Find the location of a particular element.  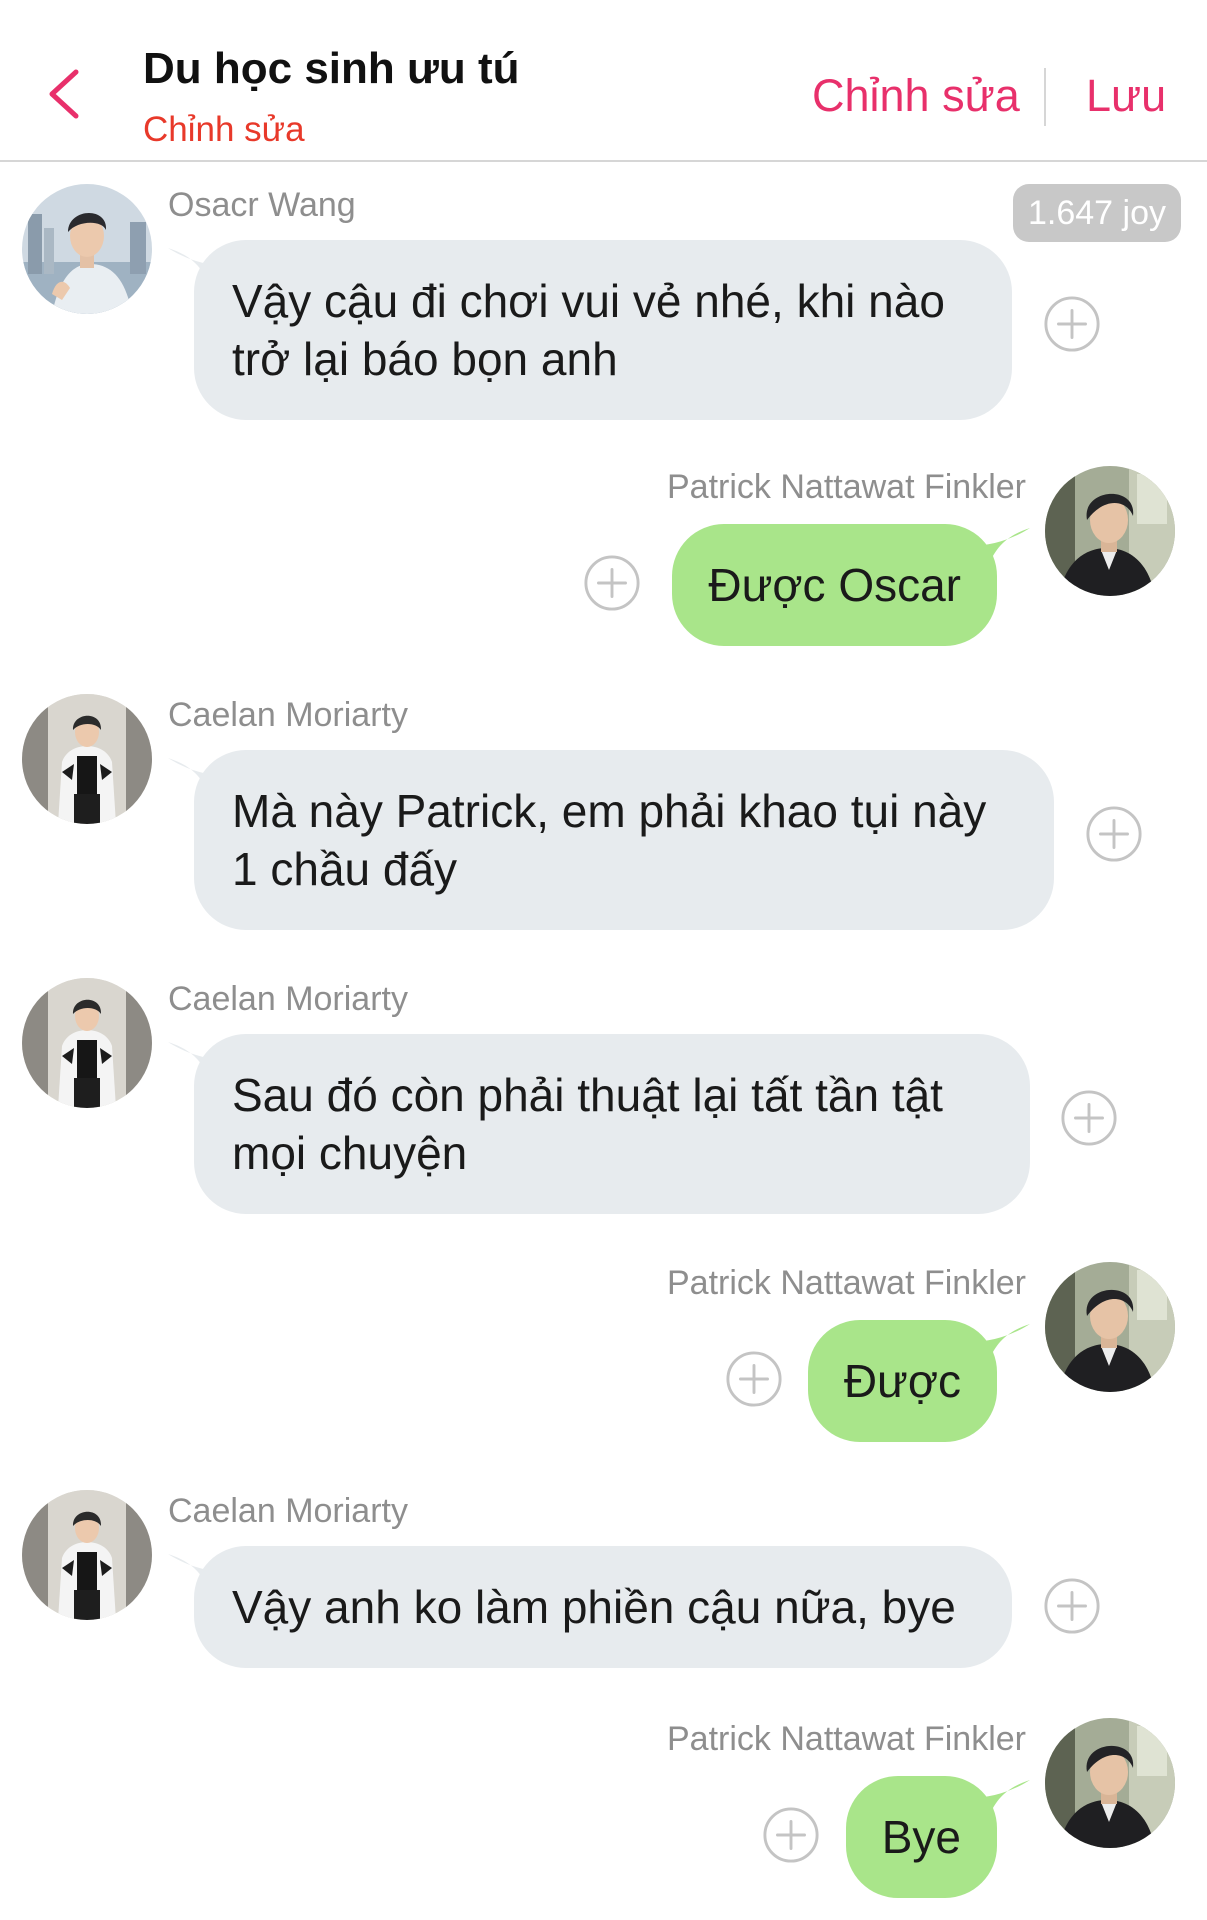

message-bubble: Bye is located at coordinates (921, 1837).